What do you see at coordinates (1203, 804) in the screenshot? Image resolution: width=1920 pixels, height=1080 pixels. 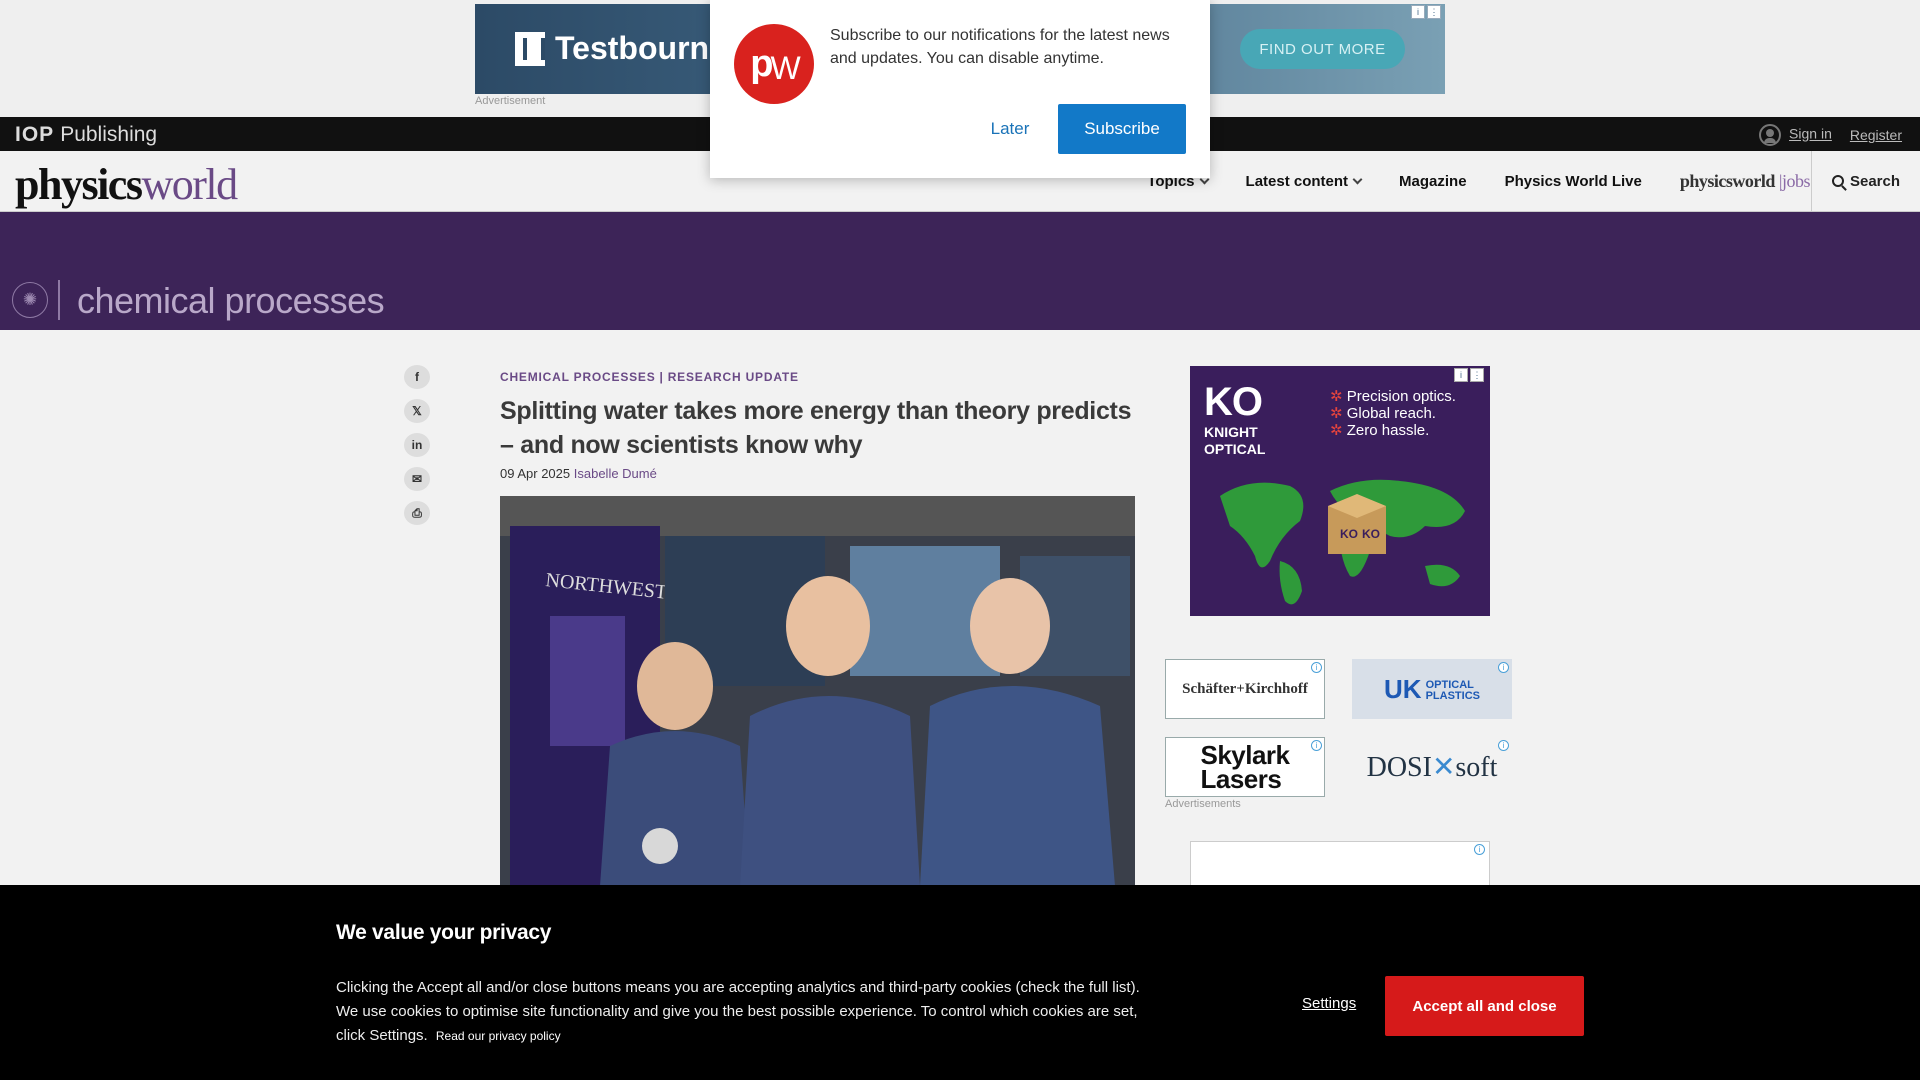 I see `ads-label: Advertisements` at bounding box center [1203, 804].